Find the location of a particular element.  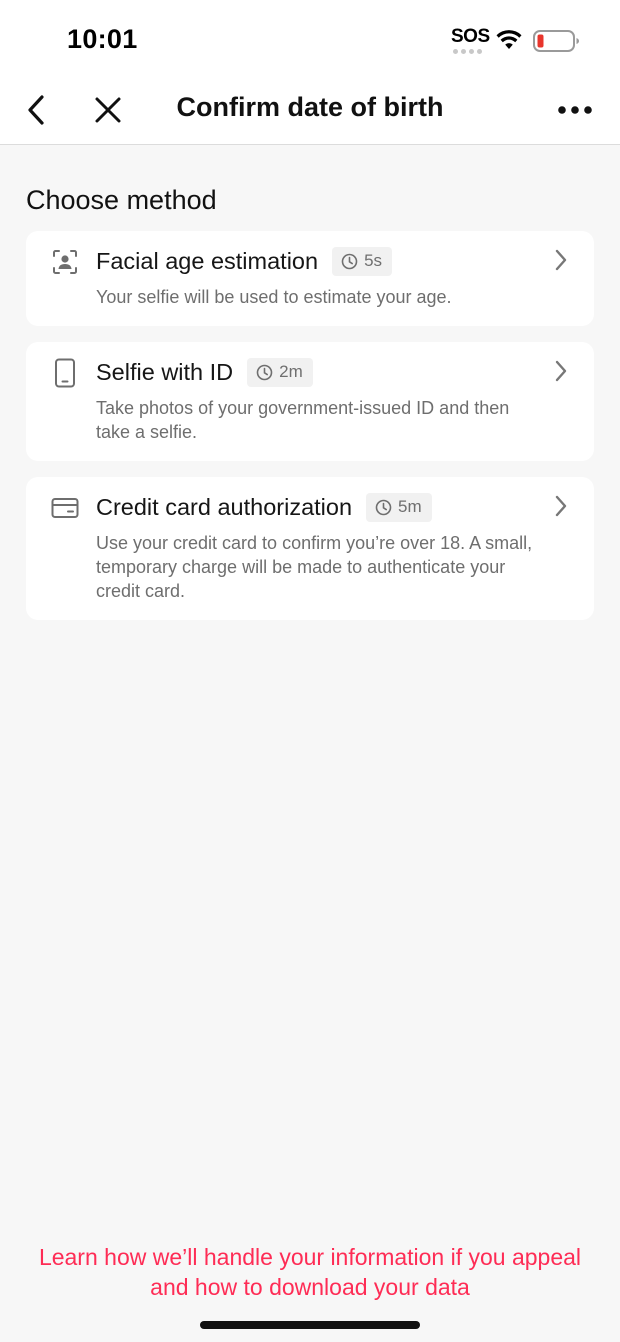

nav-bar: Confirm date of birth is located at coordinates (310, 110).